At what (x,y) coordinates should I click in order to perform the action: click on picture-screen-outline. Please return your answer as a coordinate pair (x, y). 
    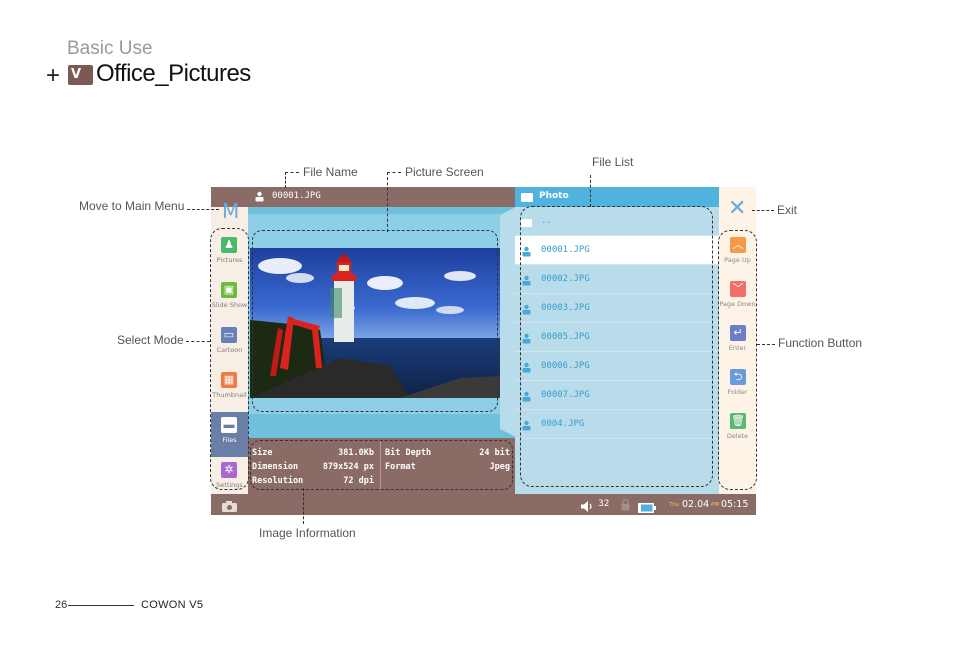
    Looking at the image, I should click on (375, 321).